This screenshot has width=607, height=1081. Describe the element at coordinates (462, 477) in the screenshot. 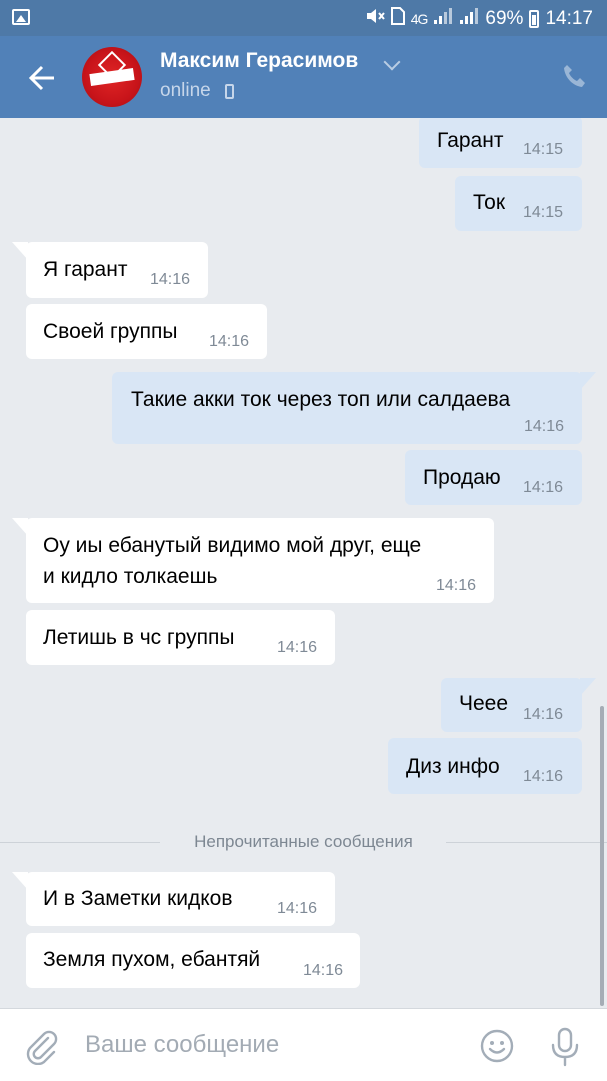

I see `message-text: Продаю` at that location.